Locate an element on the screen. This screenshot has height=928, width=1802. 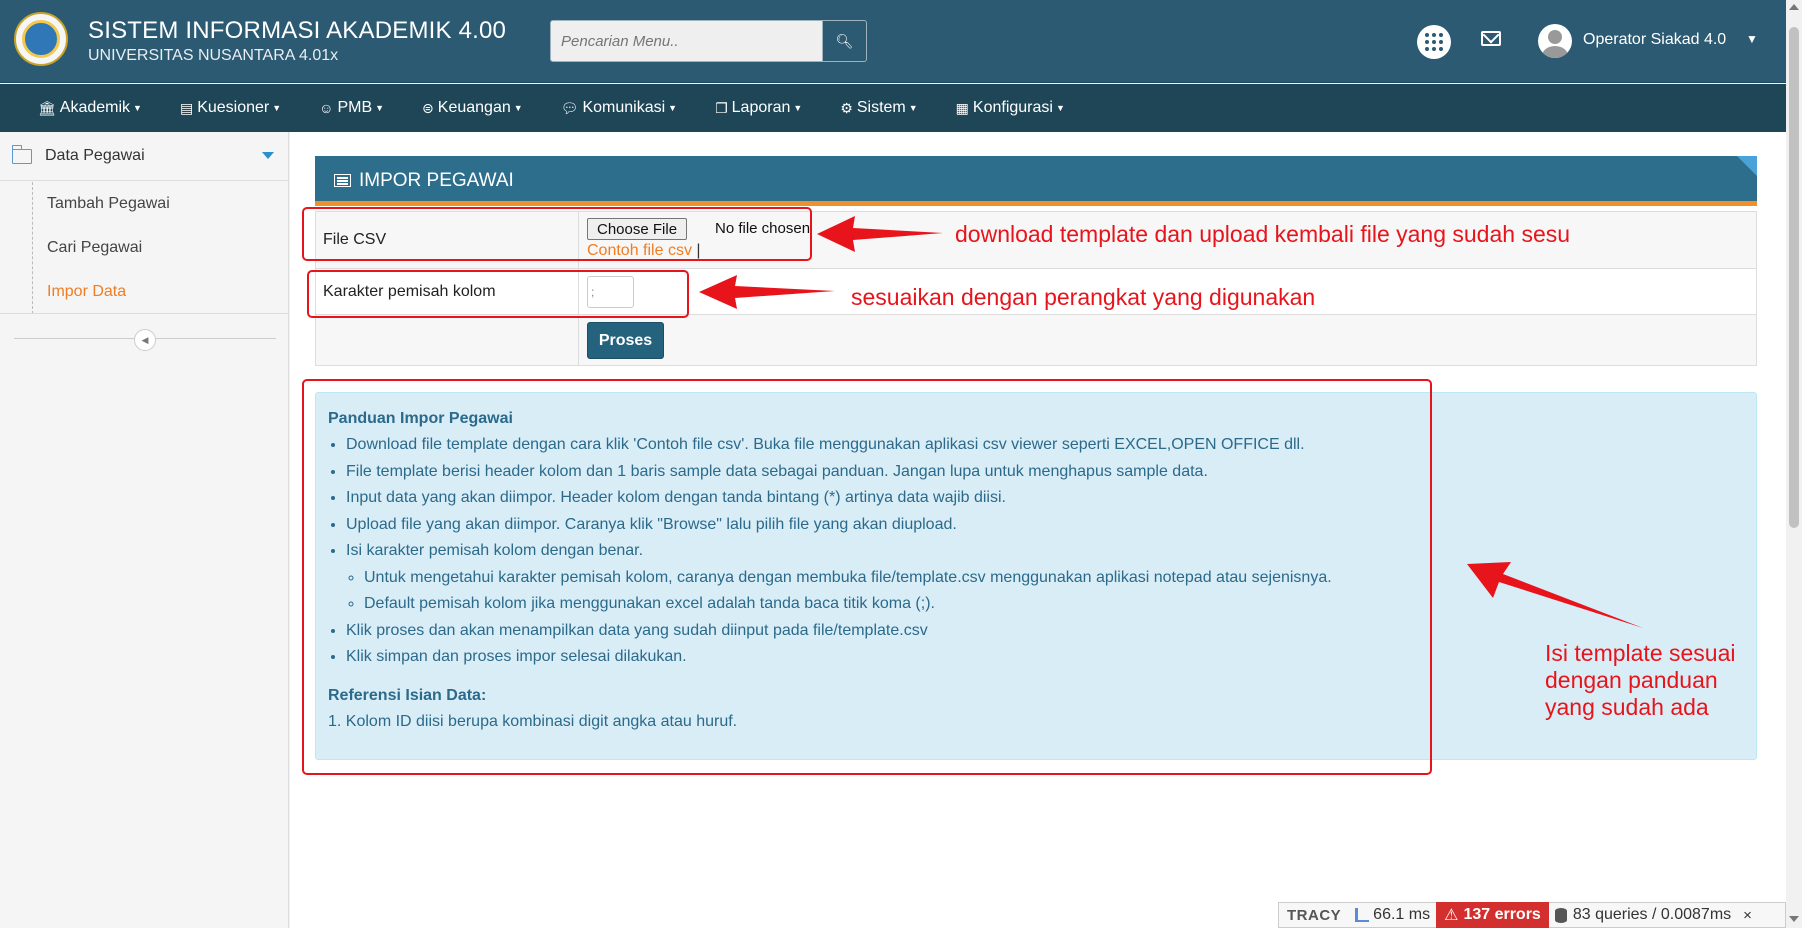
app-subtitle: UNIVERSITAS NUSANTARA 4.01x is located at coordinates (213, 55).